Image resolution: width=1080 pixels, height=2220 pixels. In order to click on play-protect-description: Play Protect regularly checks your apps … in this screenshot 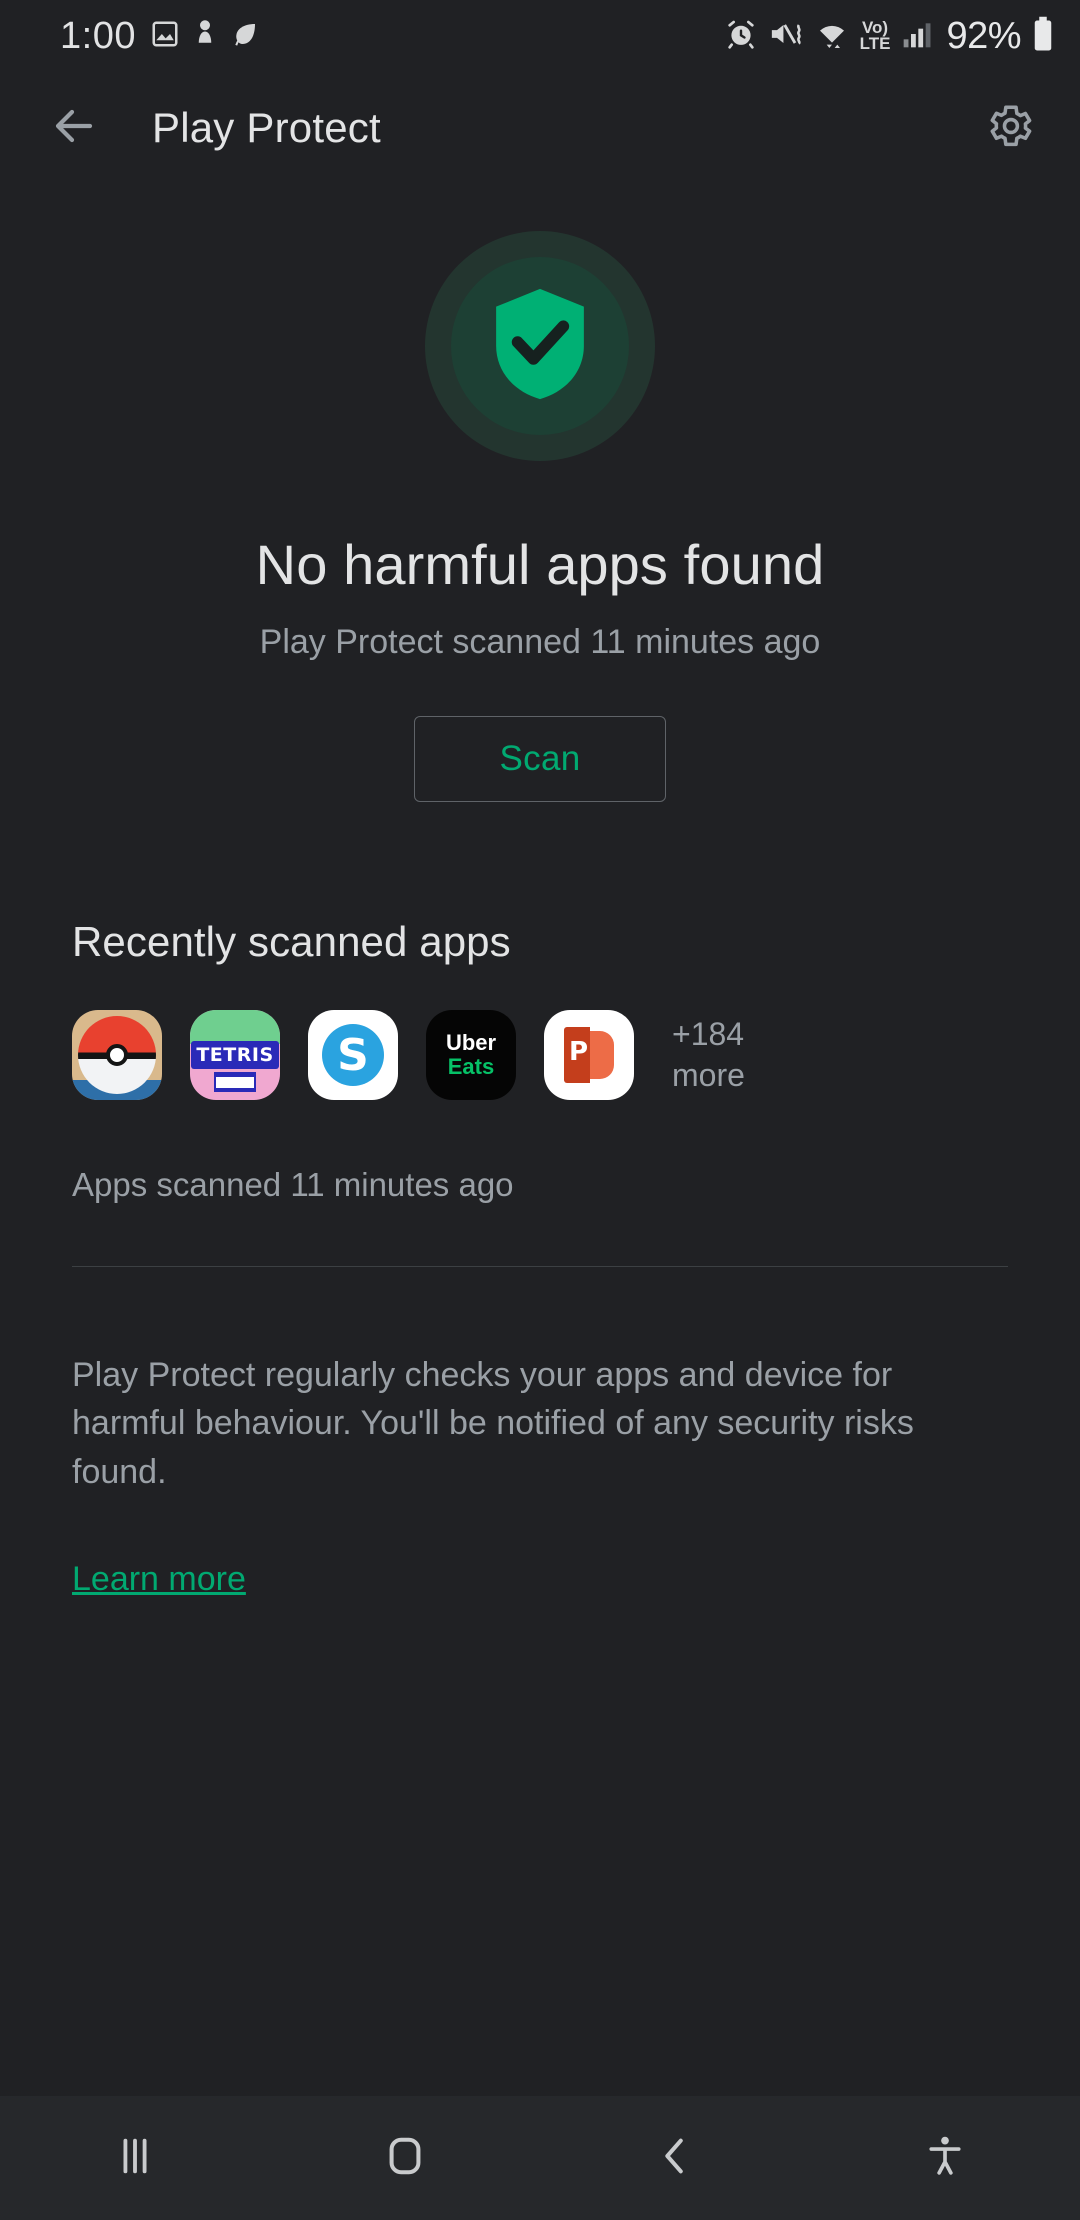, I will do `click(493, 1423)`.